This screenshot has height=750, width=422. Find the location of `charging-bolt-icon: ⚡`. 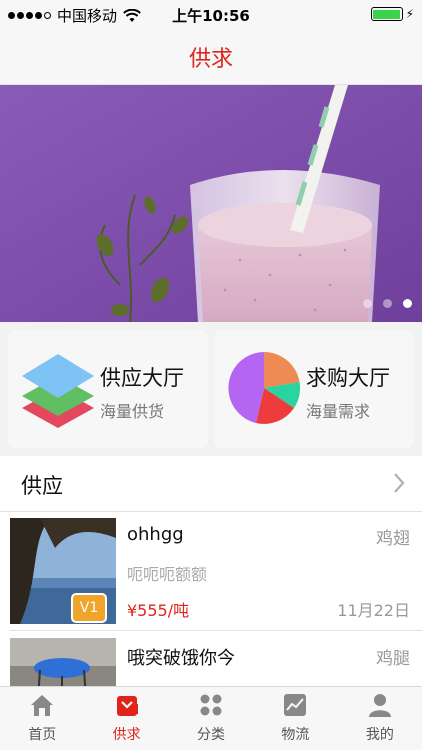

charging-bolt-icon: ⚡ is located at coordinates (409, 14).